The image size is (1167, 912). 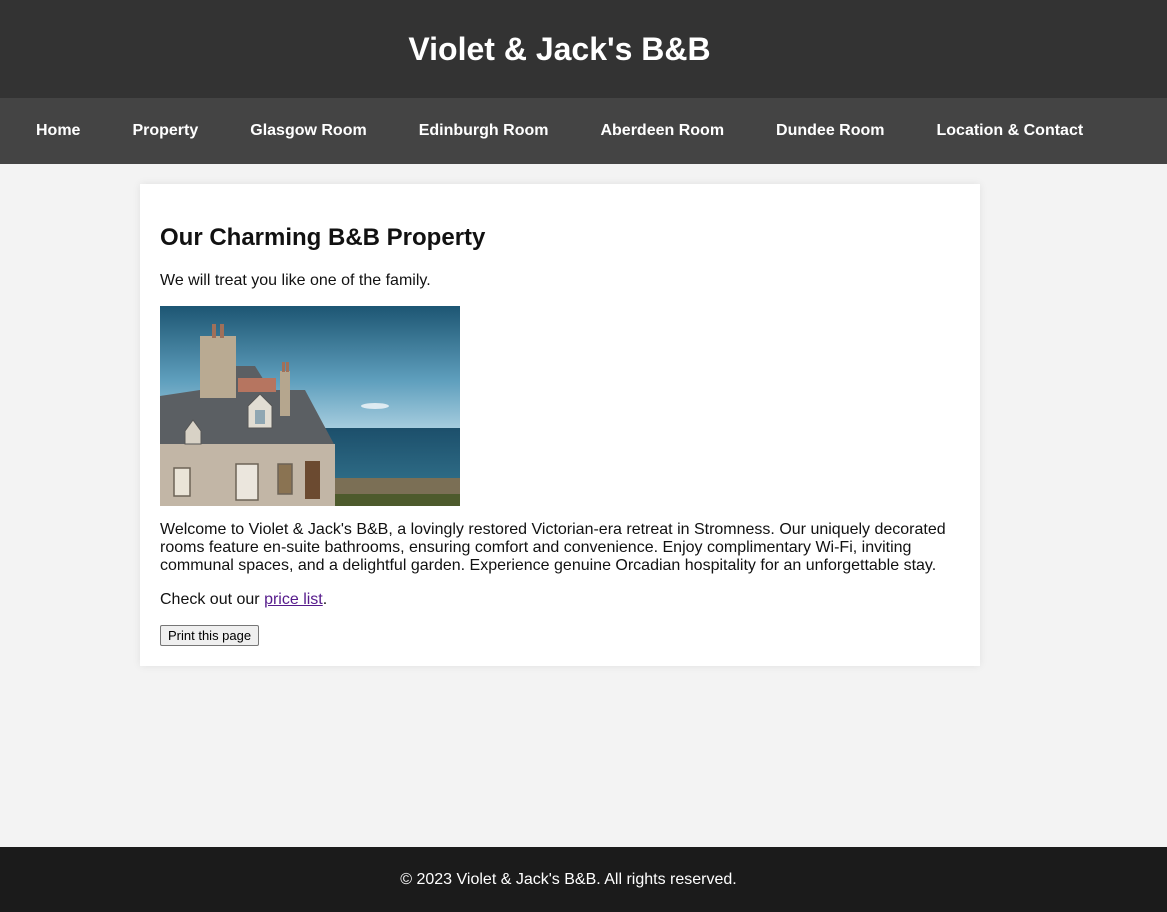 What do you see at coordinates (212, 599) in the screenshot?
I see `price-prefix: Check out our` at bounding box center [212, 599].